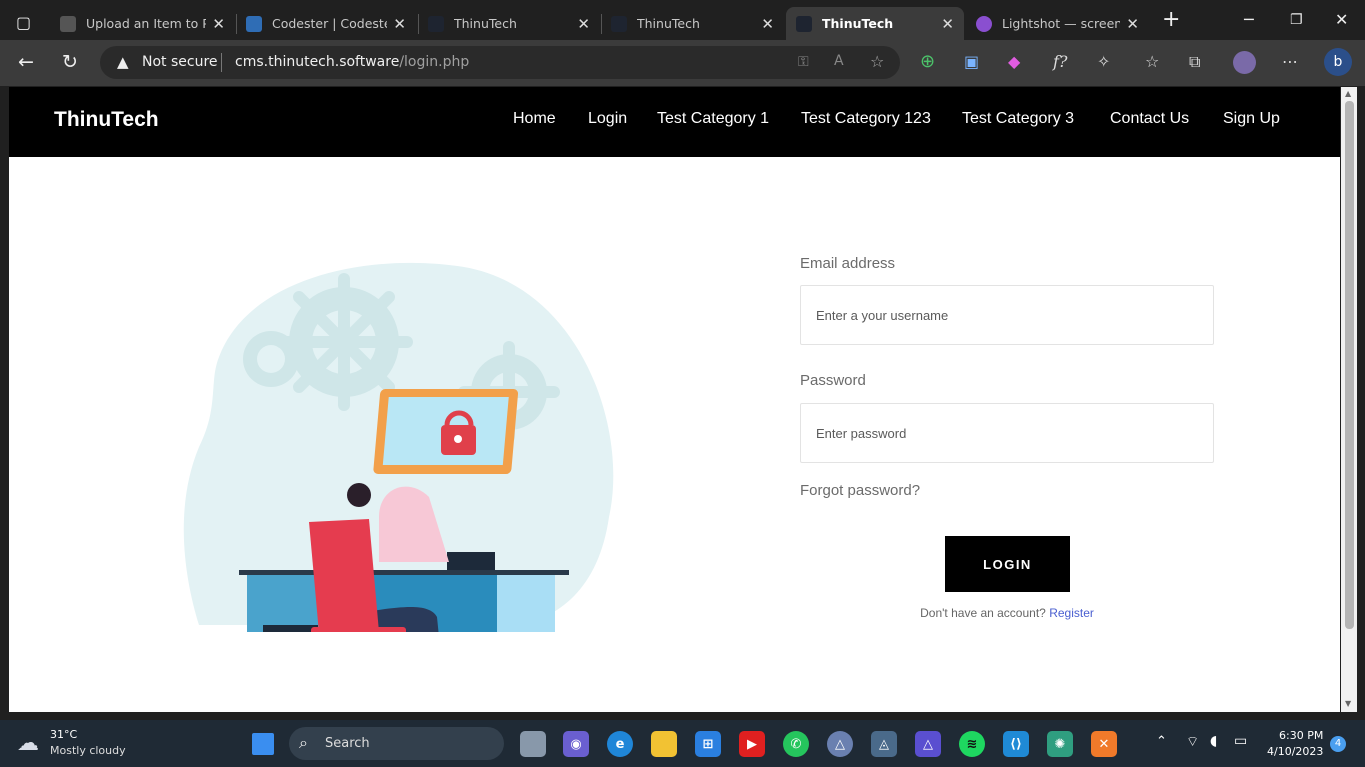  Describe the element at coordinates (884, 744) in the screenshot. I see `app-utility-icon: ◬` at that location.